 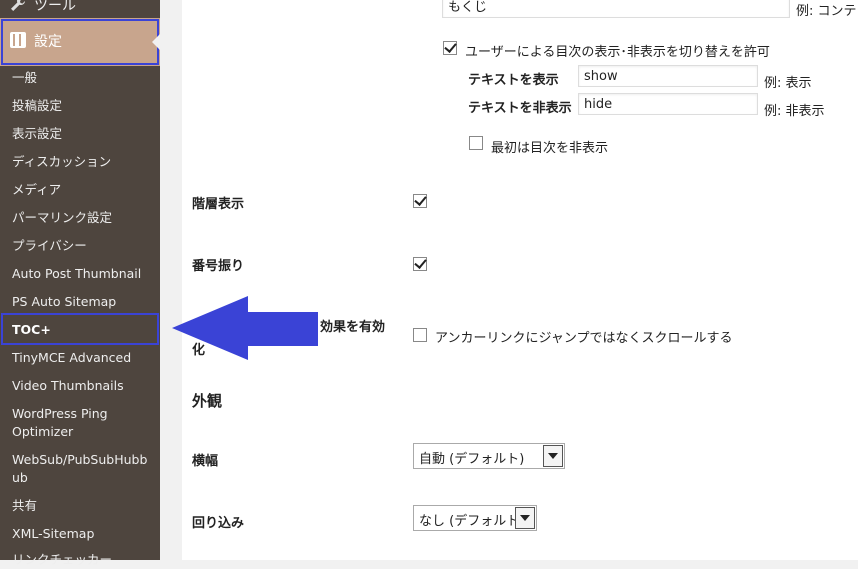 I want to click on hierarchy-label: 階層表示, so click(x=218, y=204).